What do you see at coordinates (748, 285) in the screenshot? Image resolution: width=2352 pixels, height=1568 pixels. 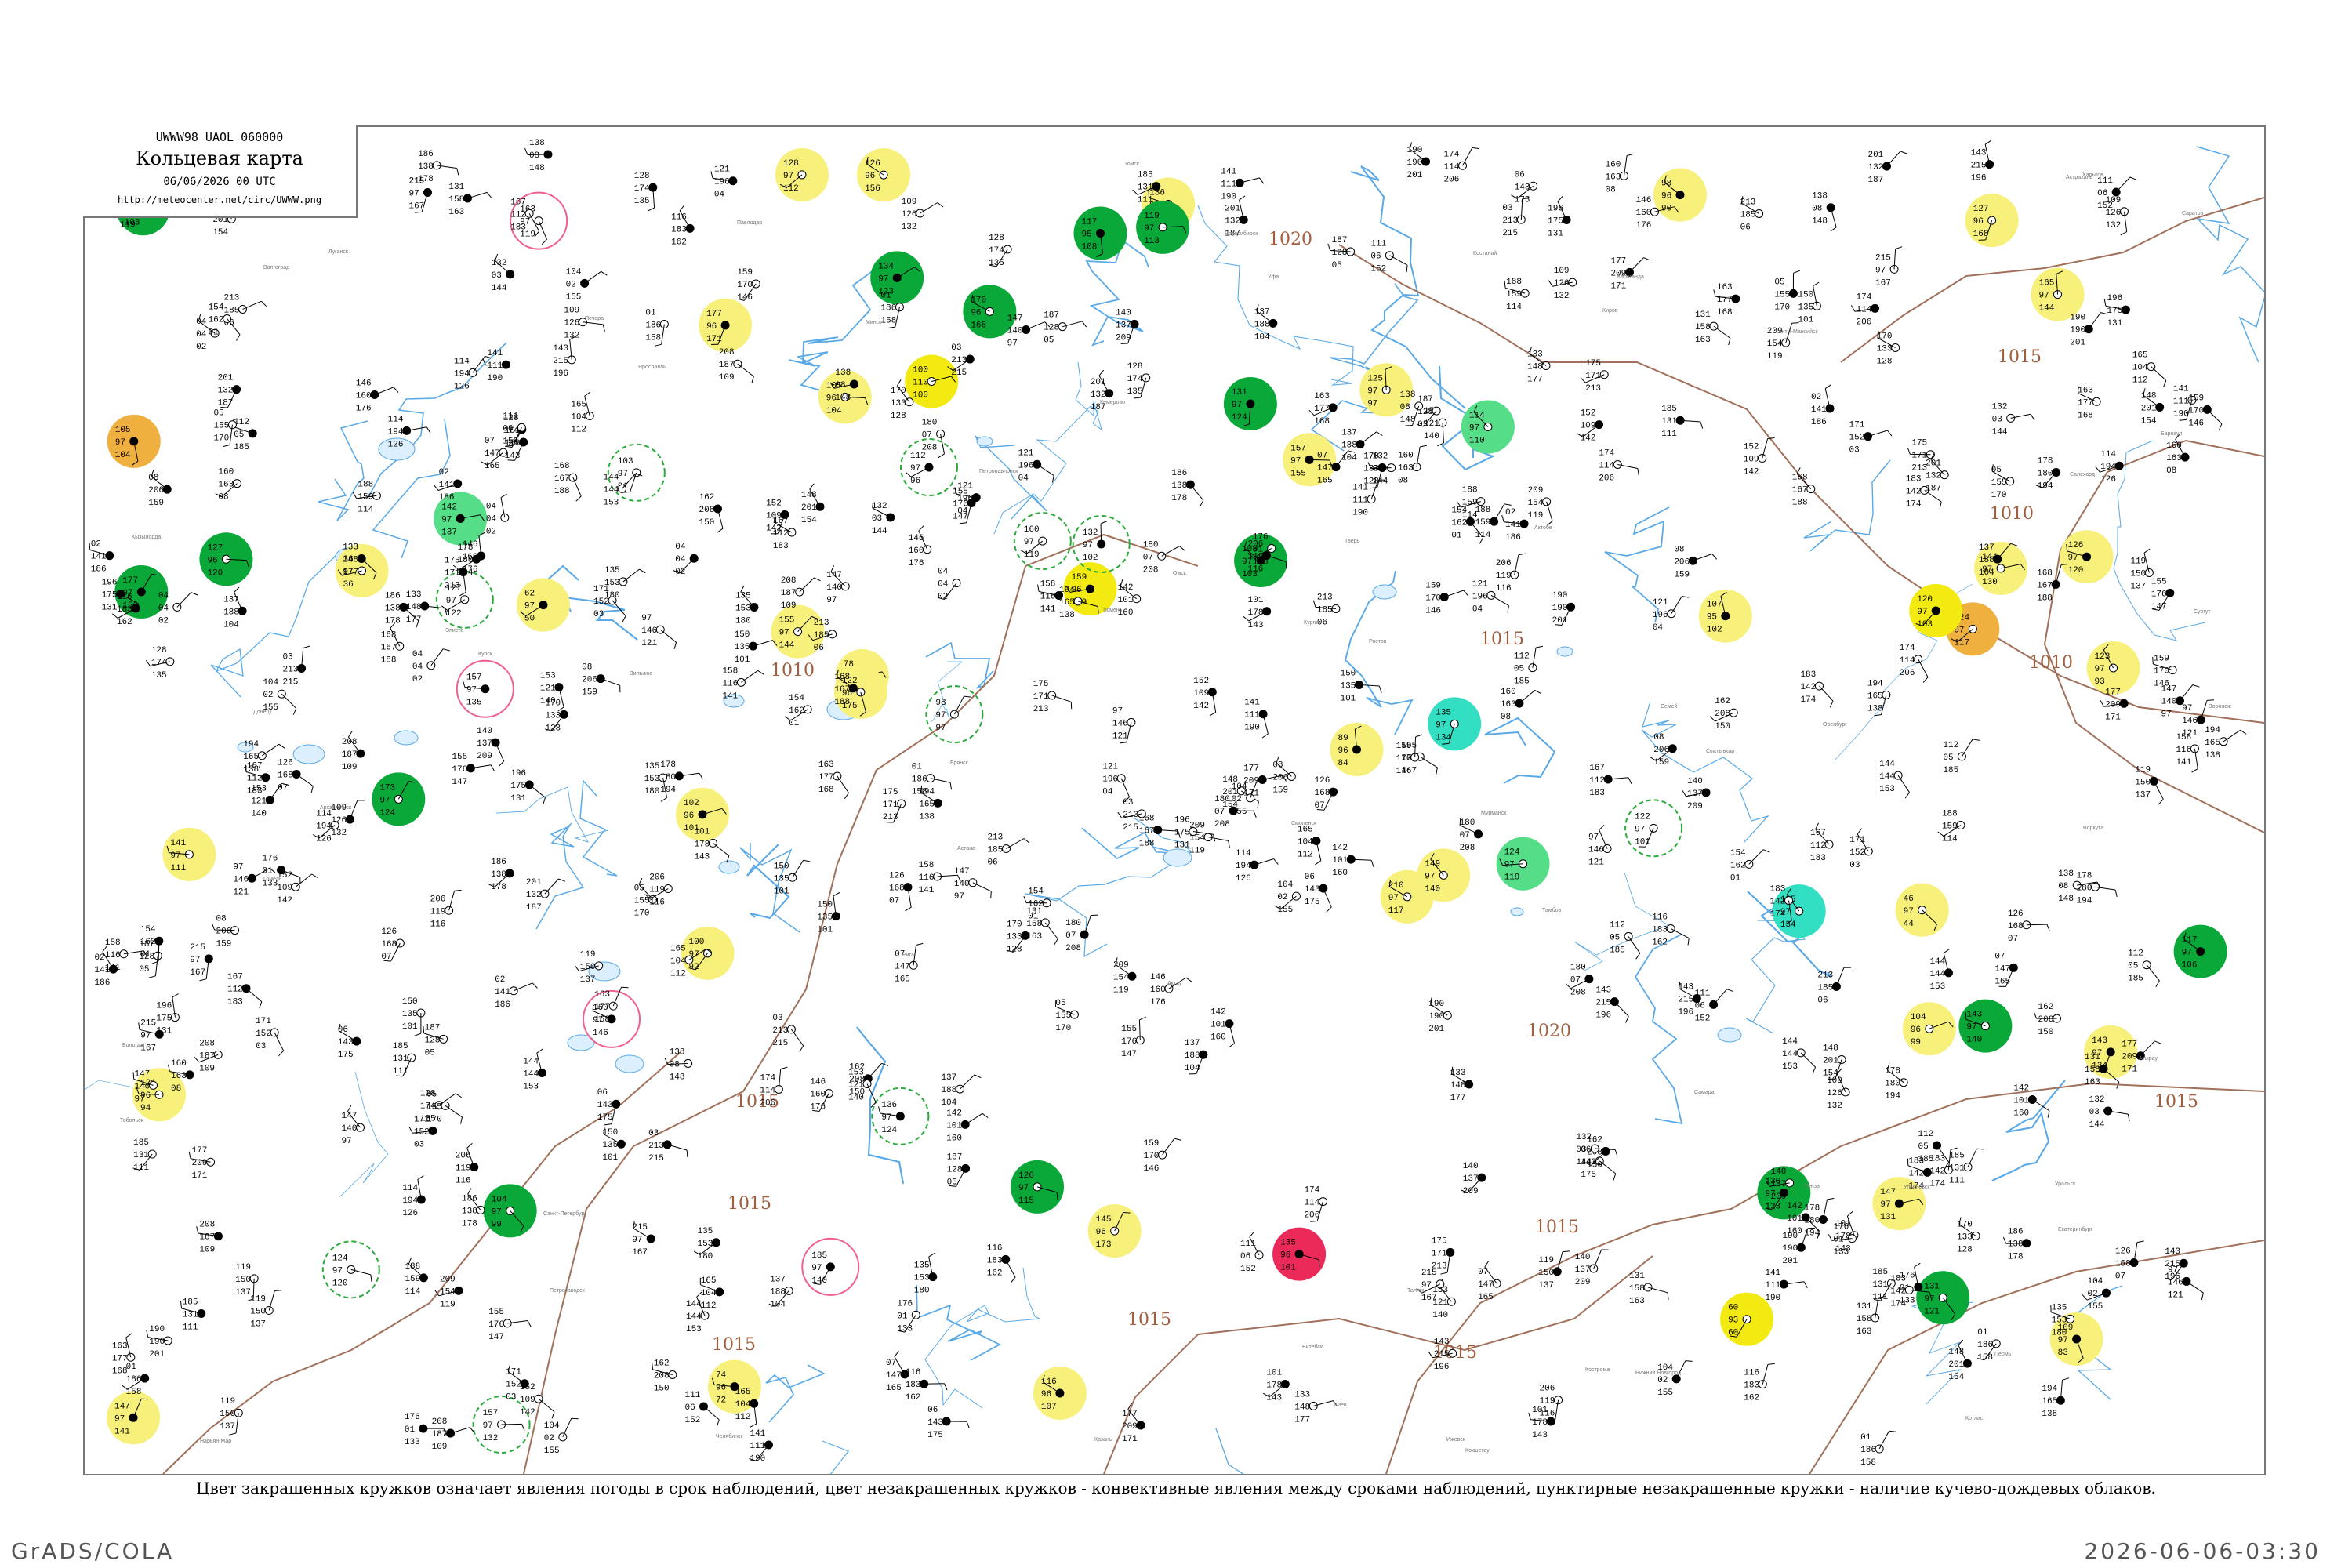 I see `station-plain: 159170146` at bounding box center [748, 285].